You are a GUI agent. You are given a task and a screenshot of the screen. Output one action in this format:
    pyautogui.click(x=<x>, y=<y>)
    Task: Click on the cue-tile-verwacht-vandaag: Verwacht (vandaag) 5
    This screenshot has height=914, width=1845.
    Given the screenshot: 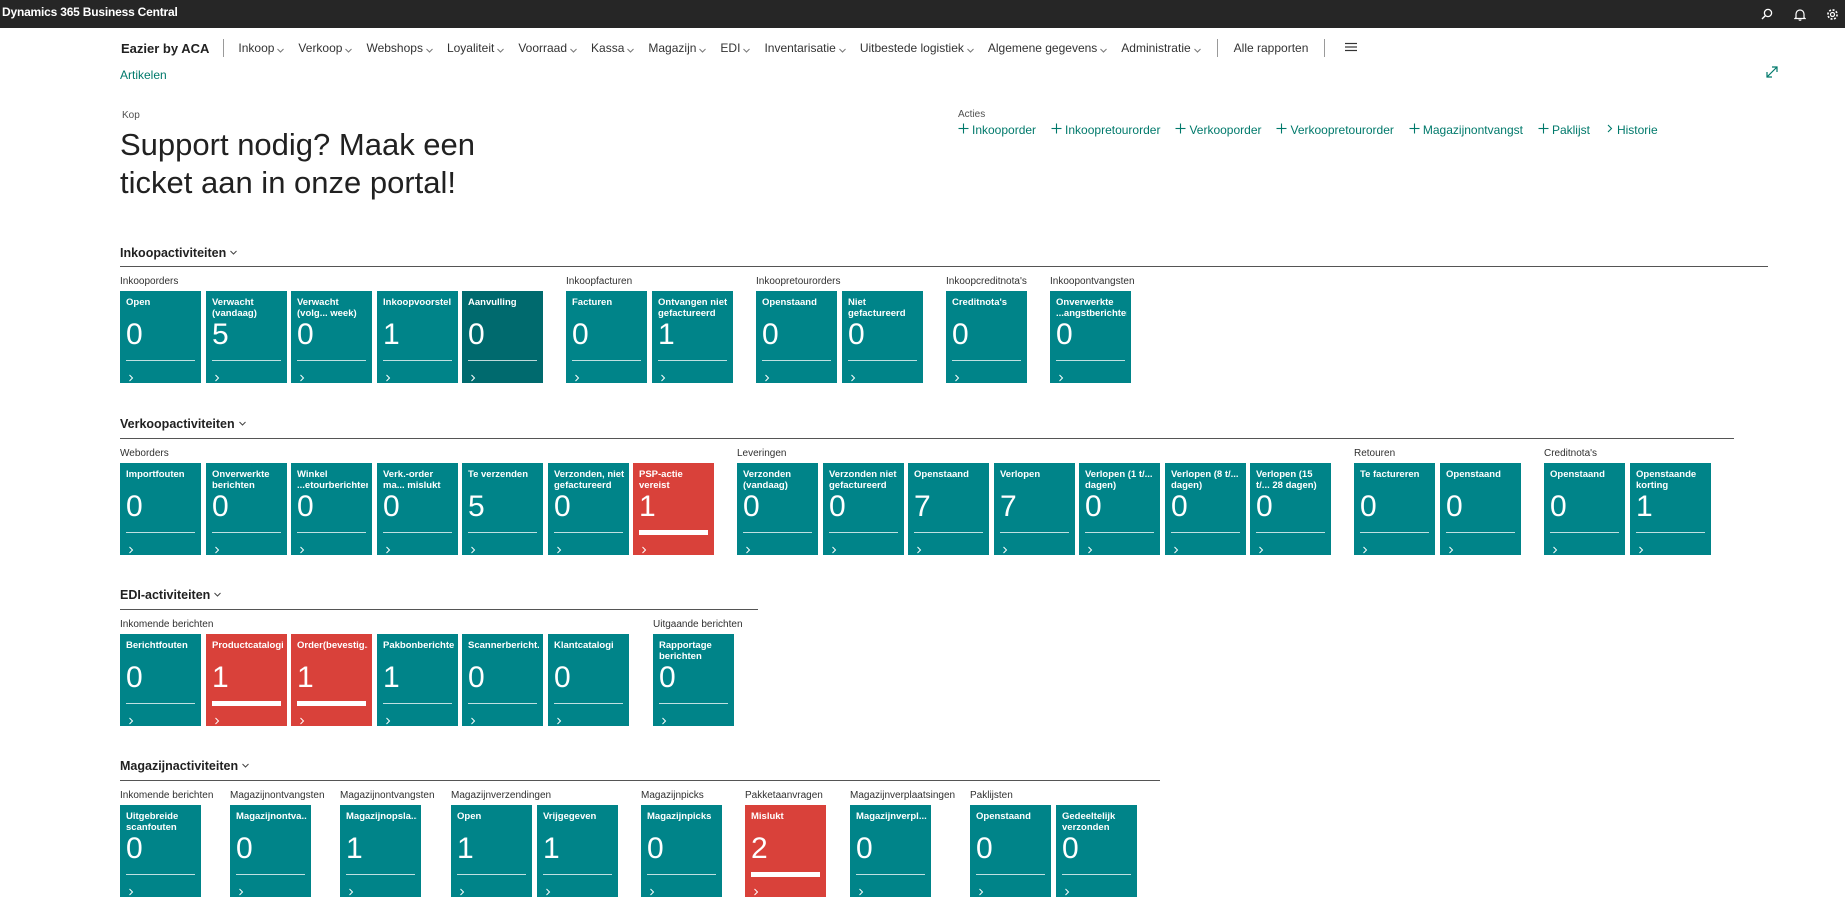 What is the action you would take?
    pyautogui.click(x=246, y=337)
    